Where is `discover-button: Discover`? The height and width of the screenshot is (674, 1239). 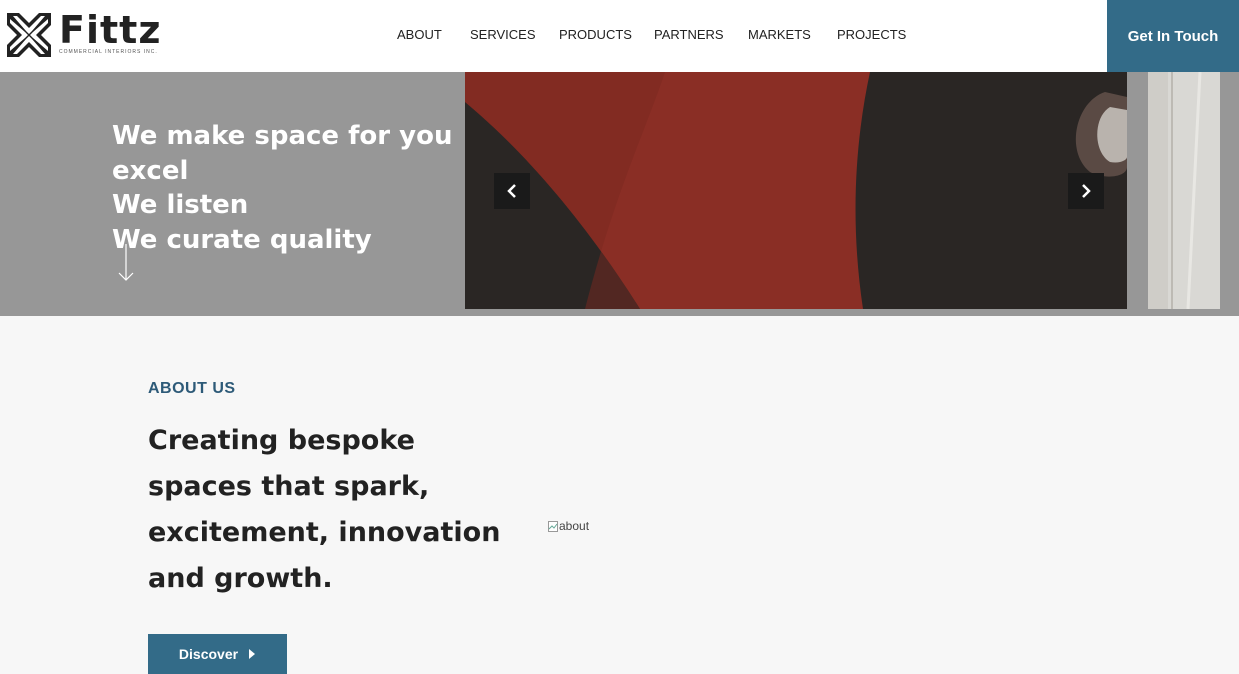 discover-button: Discover is located at coordinates (217, 654).